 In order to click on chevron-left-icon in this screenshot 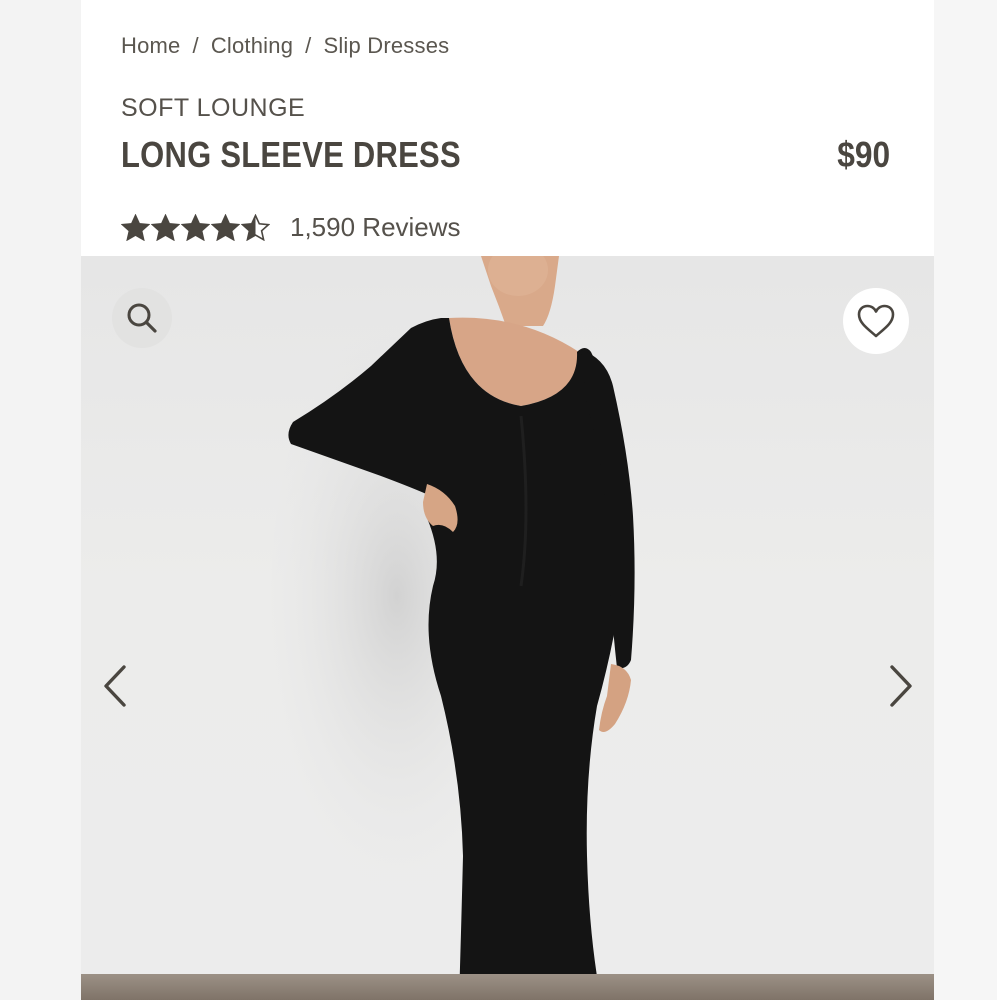, I will do `click(115, 686)`.